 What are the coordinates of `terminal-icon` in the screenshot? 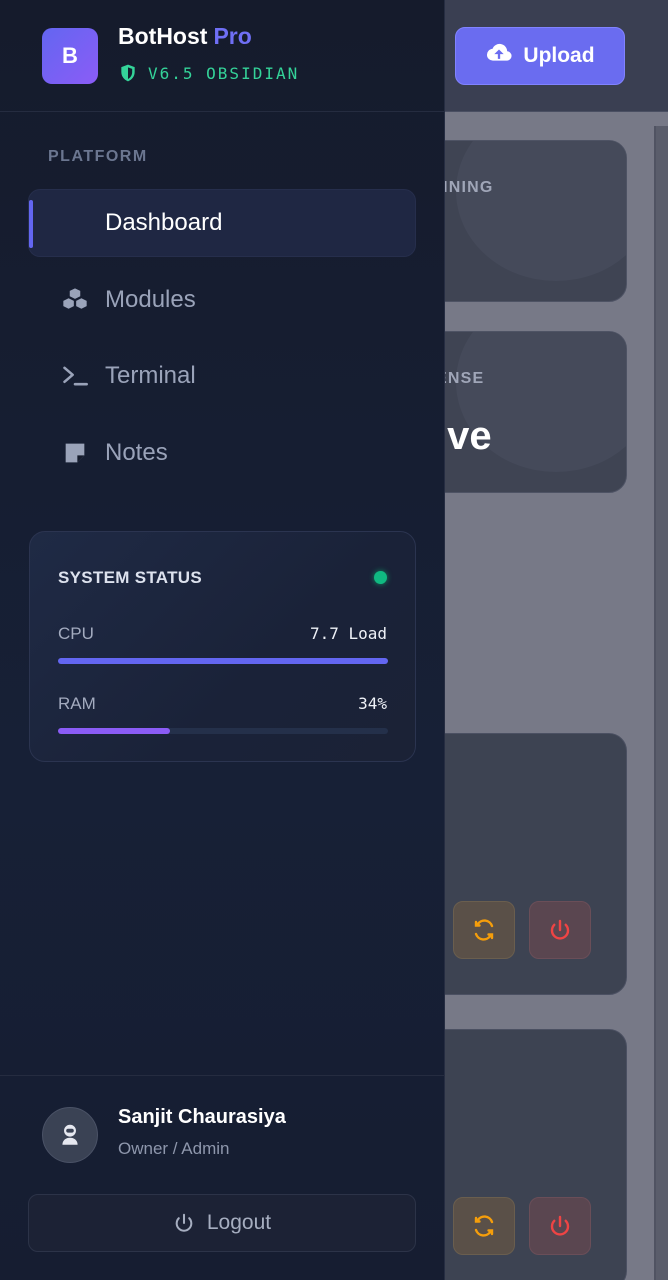 It's located at (75, 376).